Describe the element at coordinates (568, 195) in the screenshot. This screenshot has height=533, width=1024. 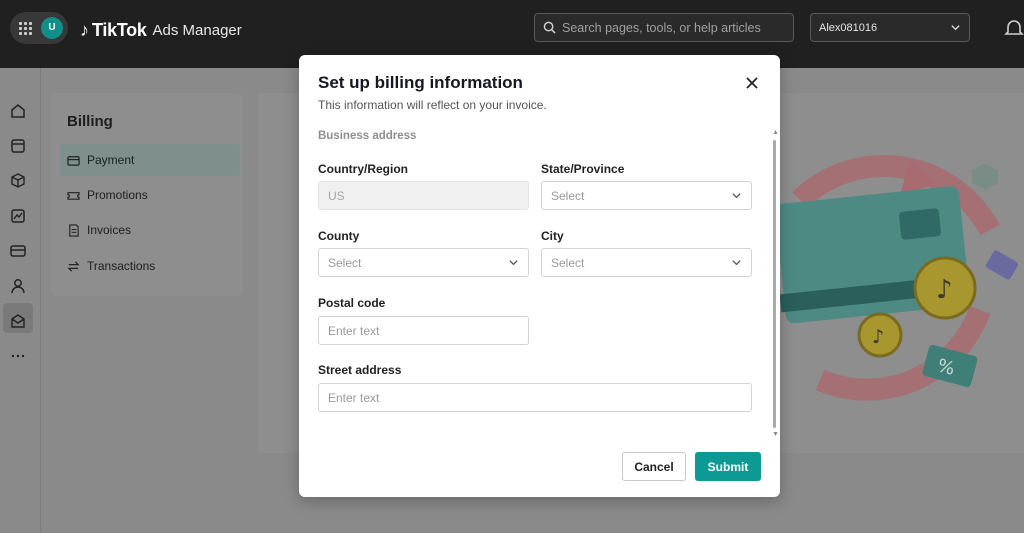
I see `state-province-placeholder: Select` at that location.